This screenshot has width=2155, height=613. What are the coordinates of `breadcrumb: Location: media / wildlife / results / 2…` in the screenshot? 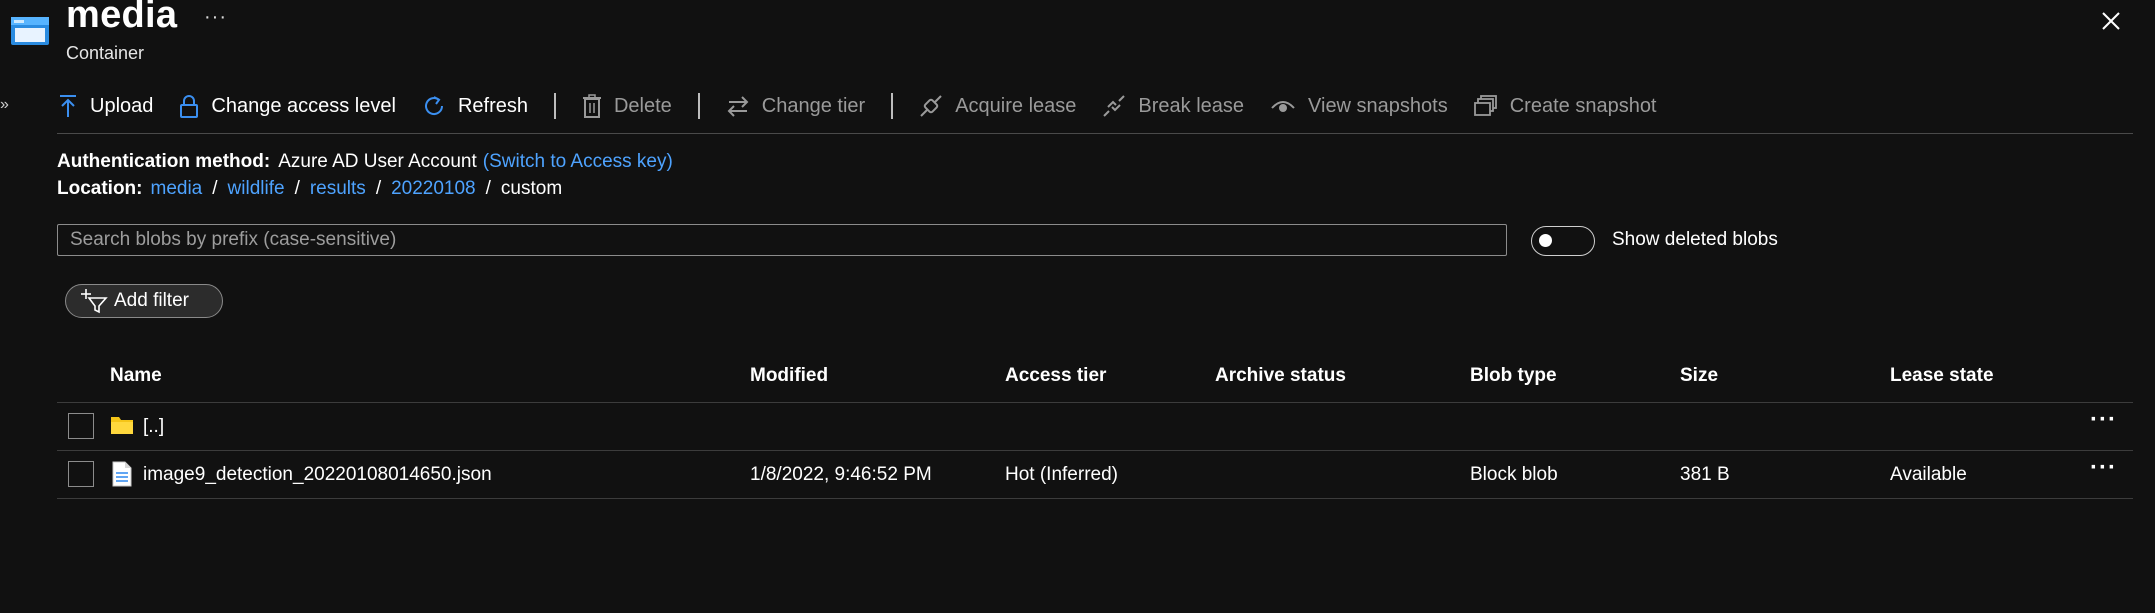 It's located at (309, 189).